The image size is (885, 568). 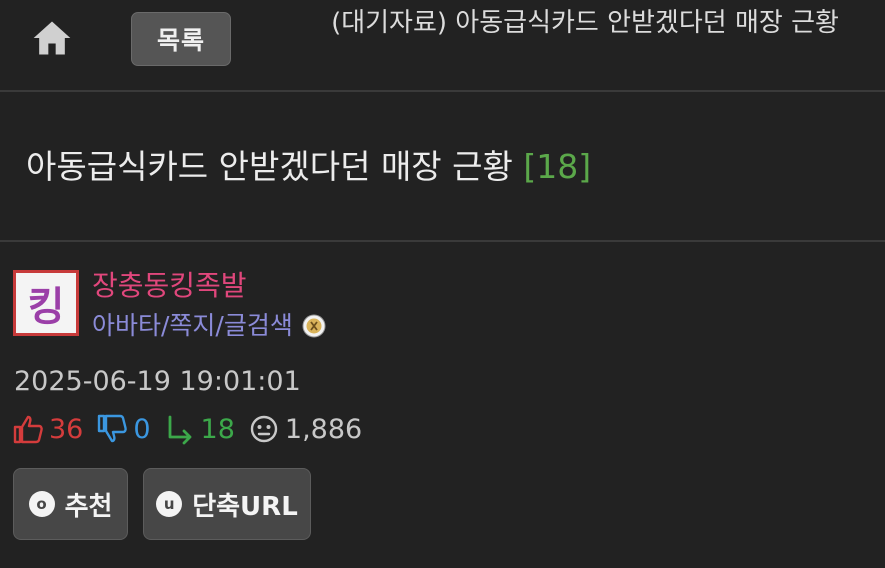 I want to click on list-button: 목록, so click(x=181, y=39).